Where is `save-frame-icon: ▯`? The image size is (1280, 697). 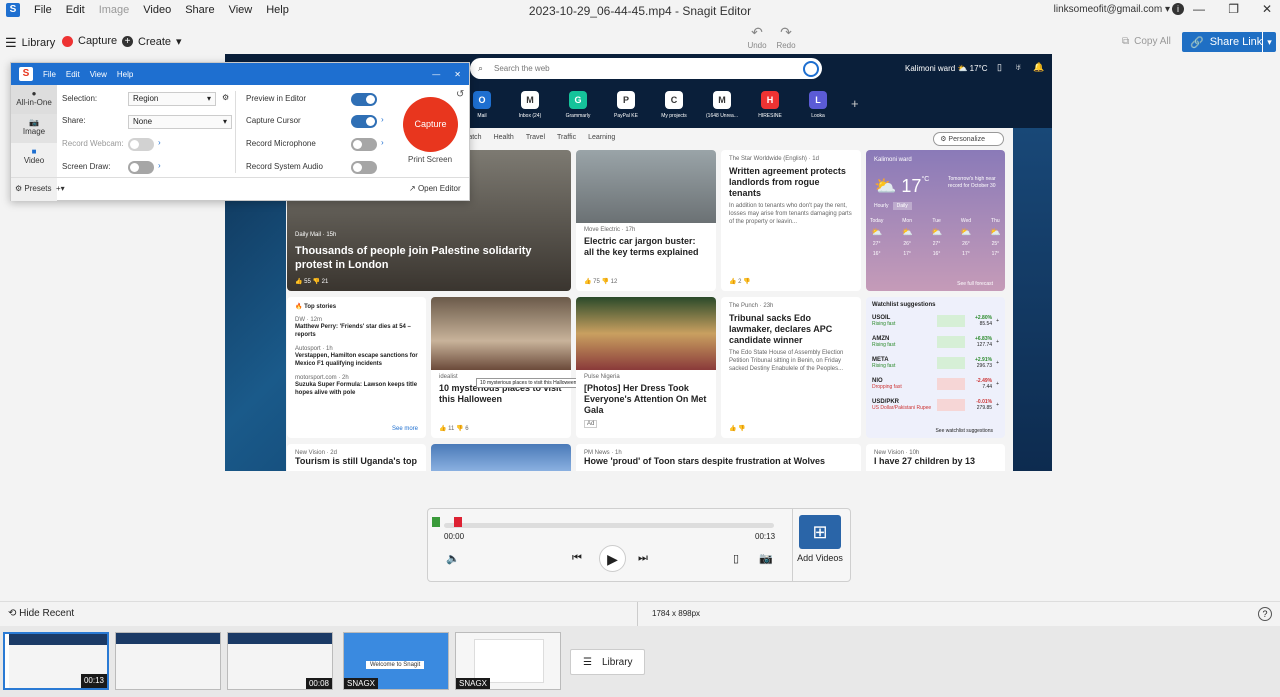
save-frame-icon: ▯ is located at coordinates (736, 558).